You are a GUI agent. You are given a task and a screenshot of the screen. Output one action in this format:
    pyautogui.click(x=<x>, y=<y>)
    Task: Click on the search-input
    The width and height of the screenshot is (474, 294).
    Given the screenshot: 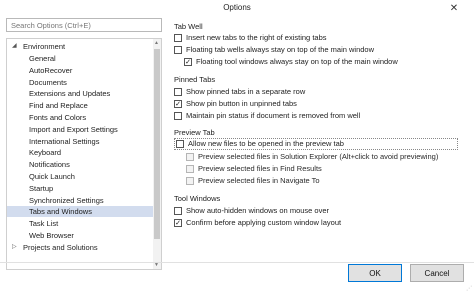 What is the action you would take?
    pyautogui.click(x=84, y=25)
    